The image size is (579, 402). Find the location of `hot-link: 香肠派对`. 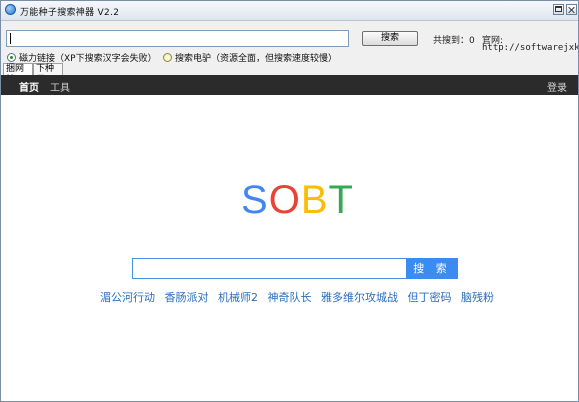

hot-link: 香肠派对 is located at coordinates (187, 297).